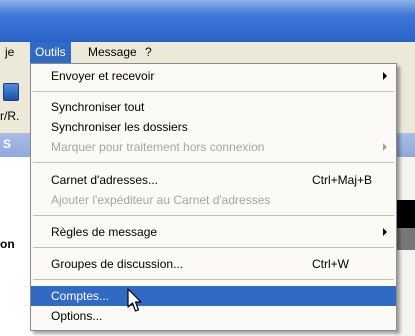  Describe the element at coordinates (213, 264) in the screenshot. I see `menu-item-groupes-discussion: Groupes de discussion... Ctrl+W` at that location.